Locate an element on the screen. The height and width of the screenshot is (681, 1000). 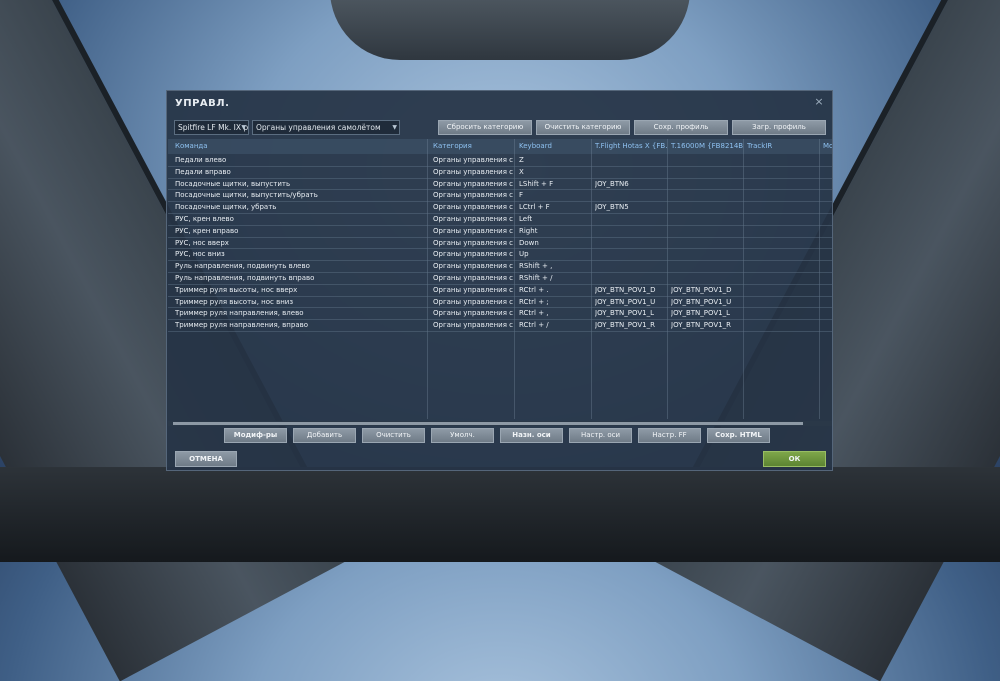
table-row: РУС, нос вниз Органы управления сам Up is located at coordinates (500, 255).